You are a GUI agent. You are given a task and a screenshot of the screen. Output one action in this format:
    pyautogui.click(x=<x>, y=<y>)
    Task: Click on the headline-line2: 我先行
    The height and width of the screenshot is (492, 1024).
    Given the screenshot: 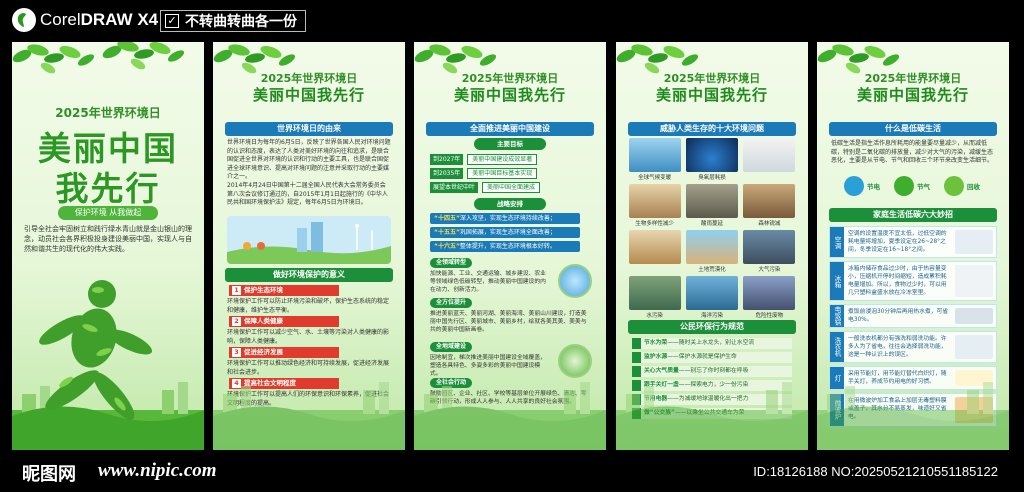 What is the action you would take?
    pyautogui.click(x=108, y=188)
    